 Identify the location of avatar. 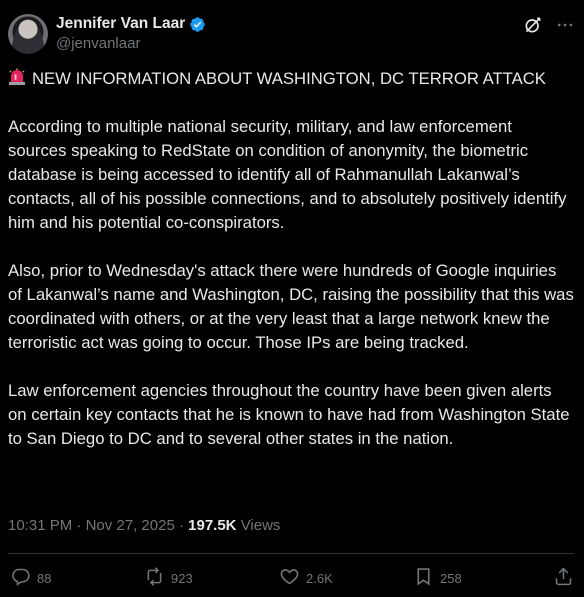
(28, 34).